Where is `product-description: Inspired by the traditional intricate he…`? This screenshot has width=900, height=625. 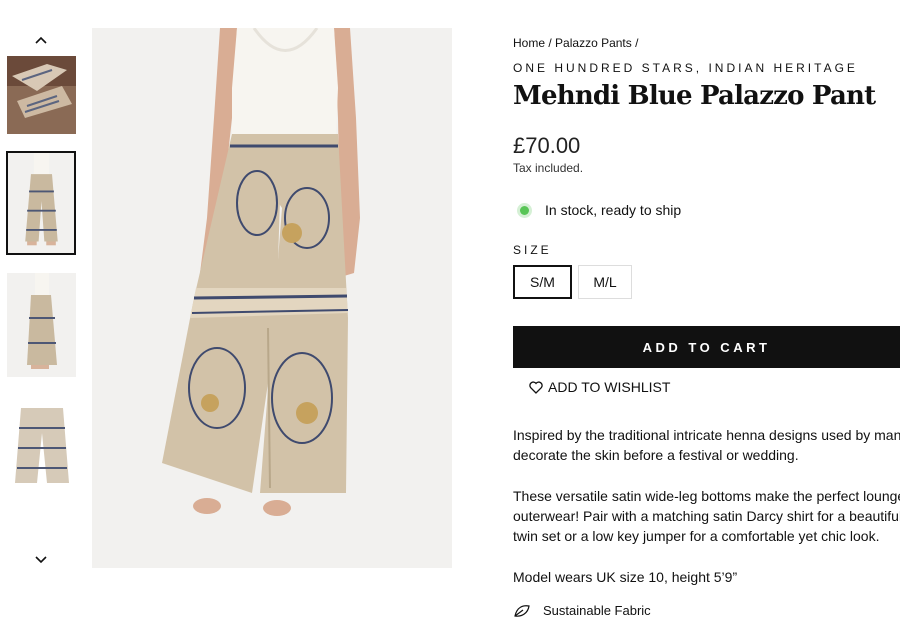 product-description: Inspired by the traditional intricate he… is located at coordinates (706, 523).